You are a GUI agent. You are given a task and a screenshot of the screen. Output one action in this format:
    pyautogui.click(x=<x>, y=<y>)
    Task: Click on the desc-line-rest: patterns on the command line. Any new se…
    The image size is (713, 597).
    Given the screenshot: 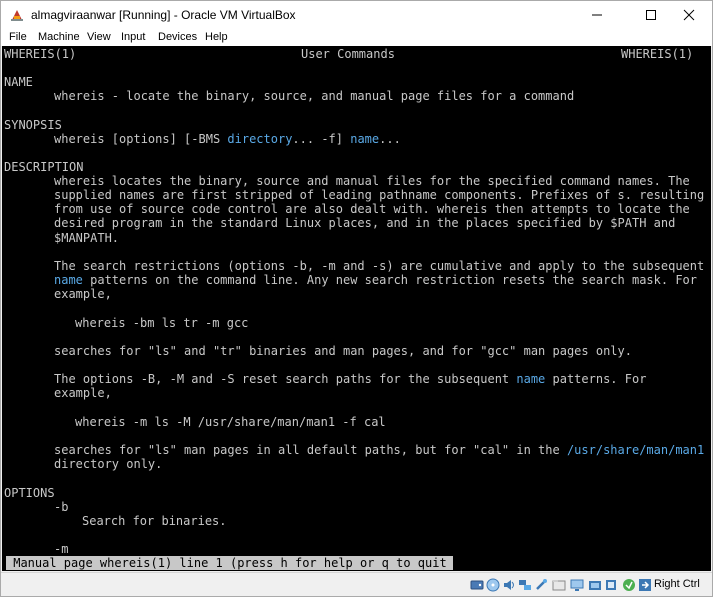 What is the action you would take?
    pyautogui.click(x=389, y=280)
    